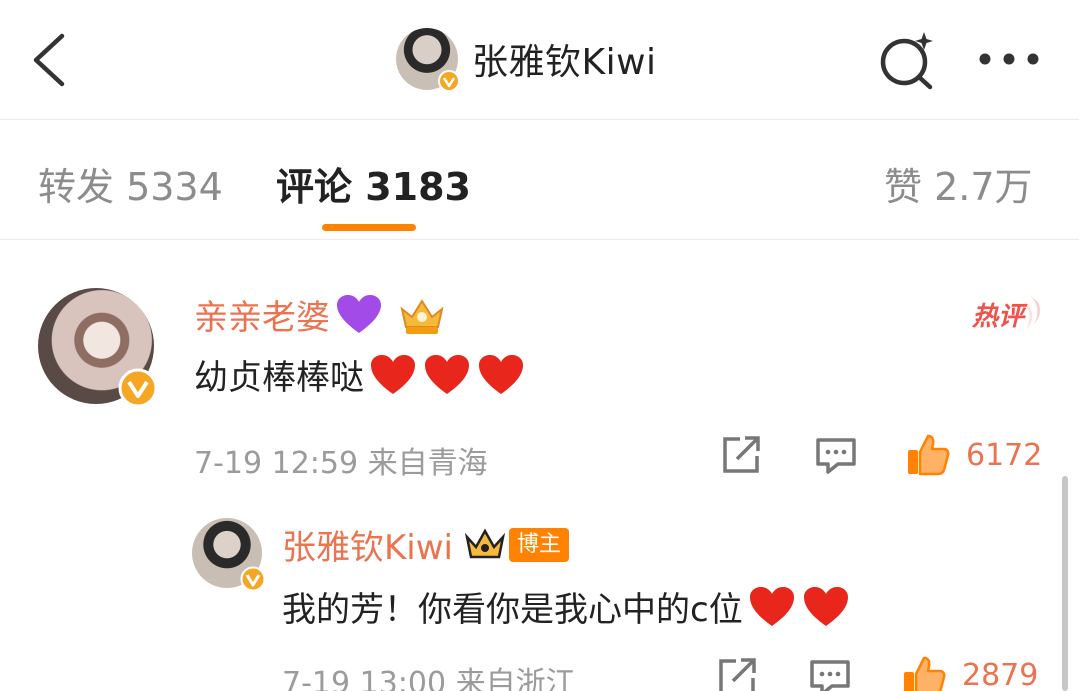  I want to click on profile-title: 张雅钦Kiwi, so click(526, 59).